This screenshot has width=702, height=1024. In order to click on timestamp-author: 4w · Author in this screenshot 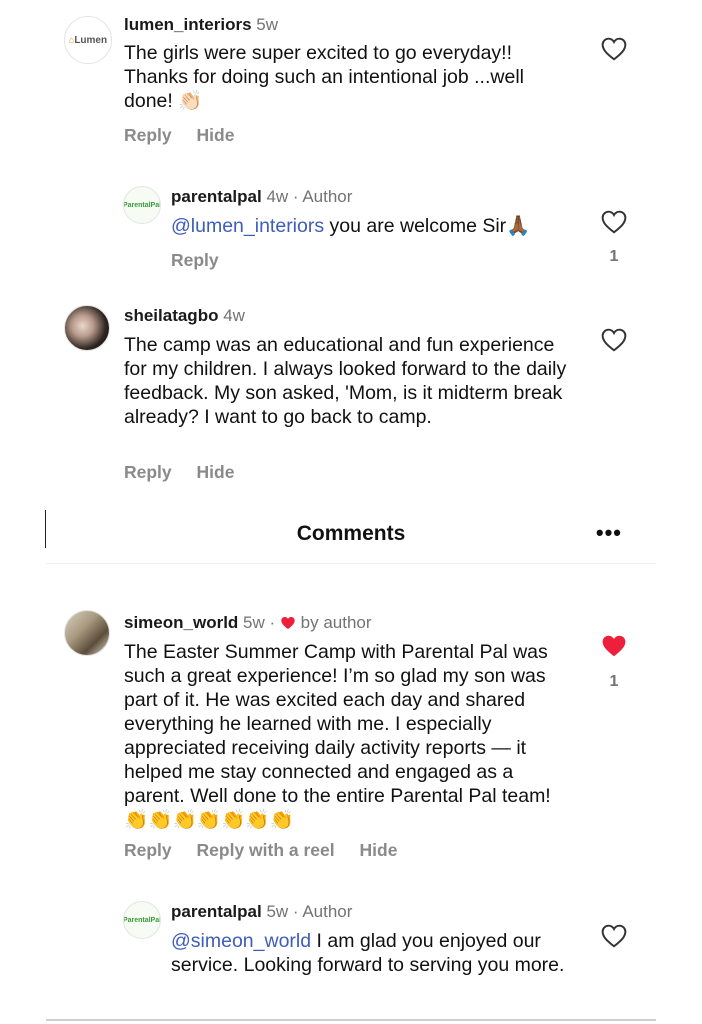, I will do `click(309, 196)`.